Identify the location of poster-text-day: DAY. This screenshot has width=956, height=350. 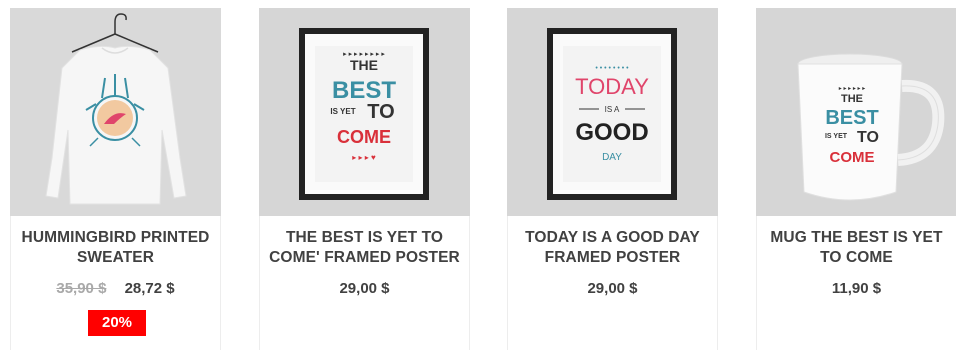
(612, 157).